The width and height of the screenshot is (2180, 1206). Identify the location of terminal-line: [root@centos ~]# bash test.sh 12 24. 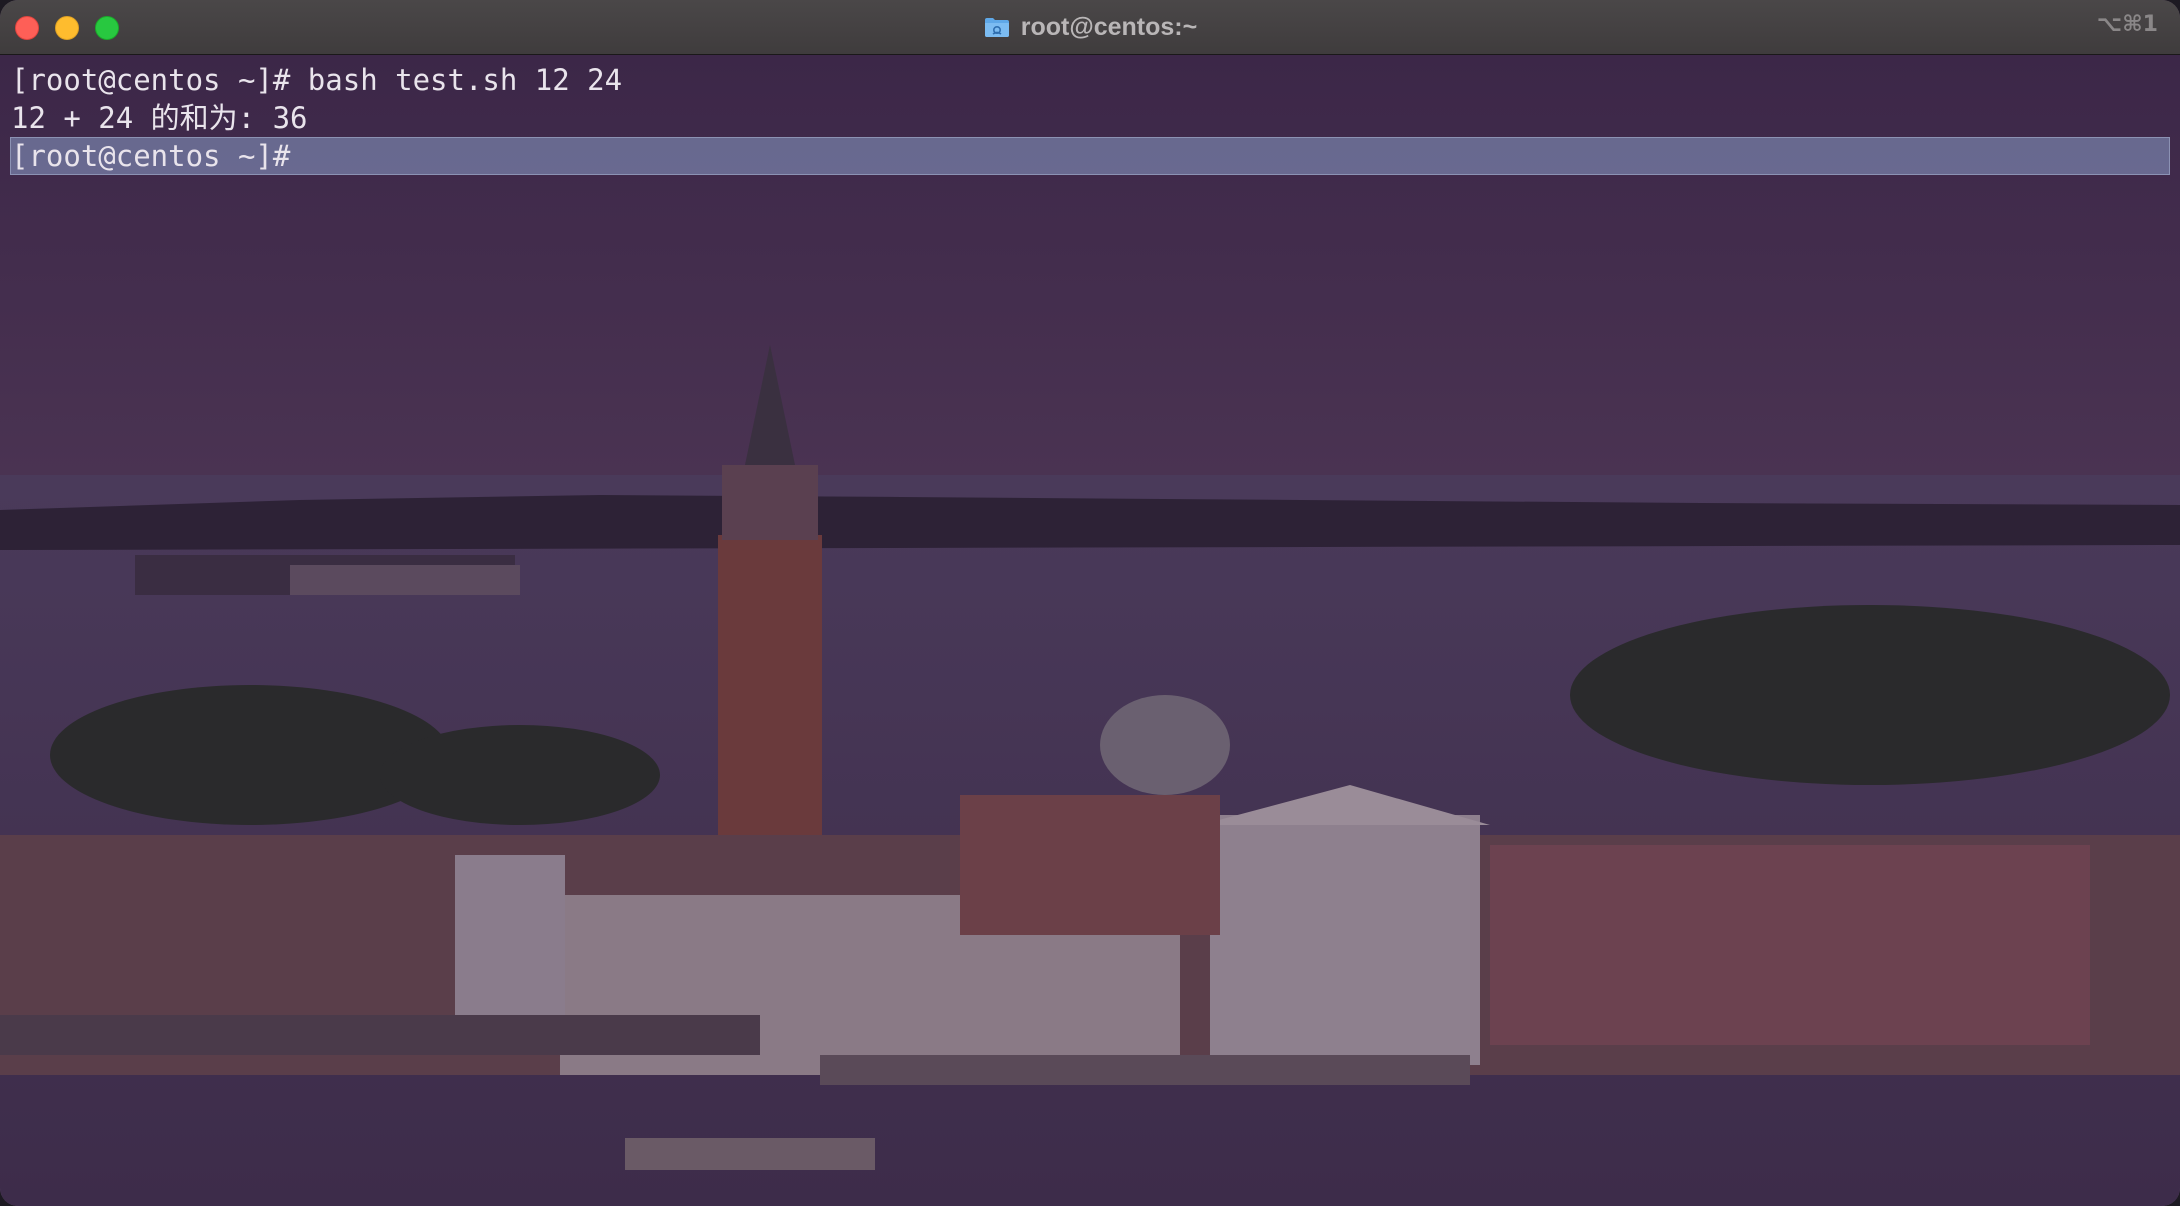
(317, 80).